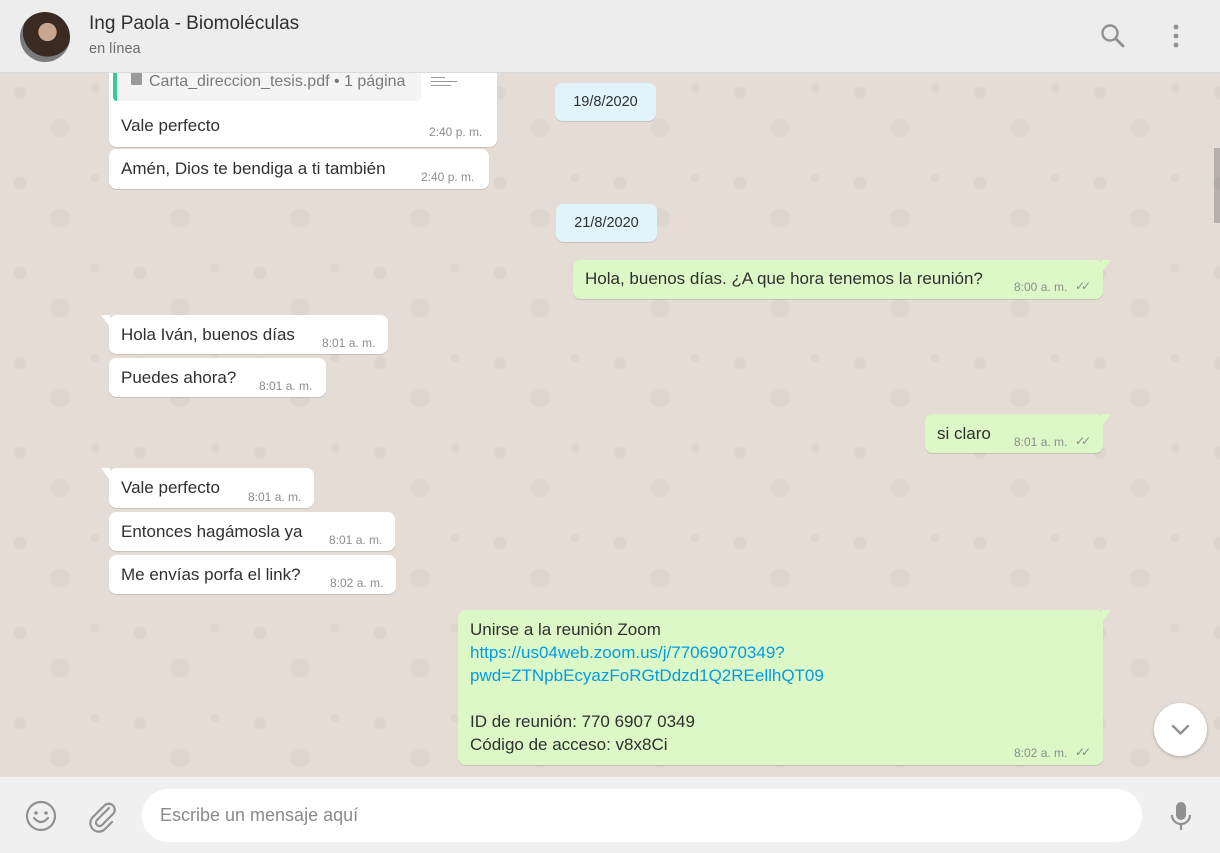 The image size is (1220, 853). I want to click on emoji-icon, so click(41, 816).